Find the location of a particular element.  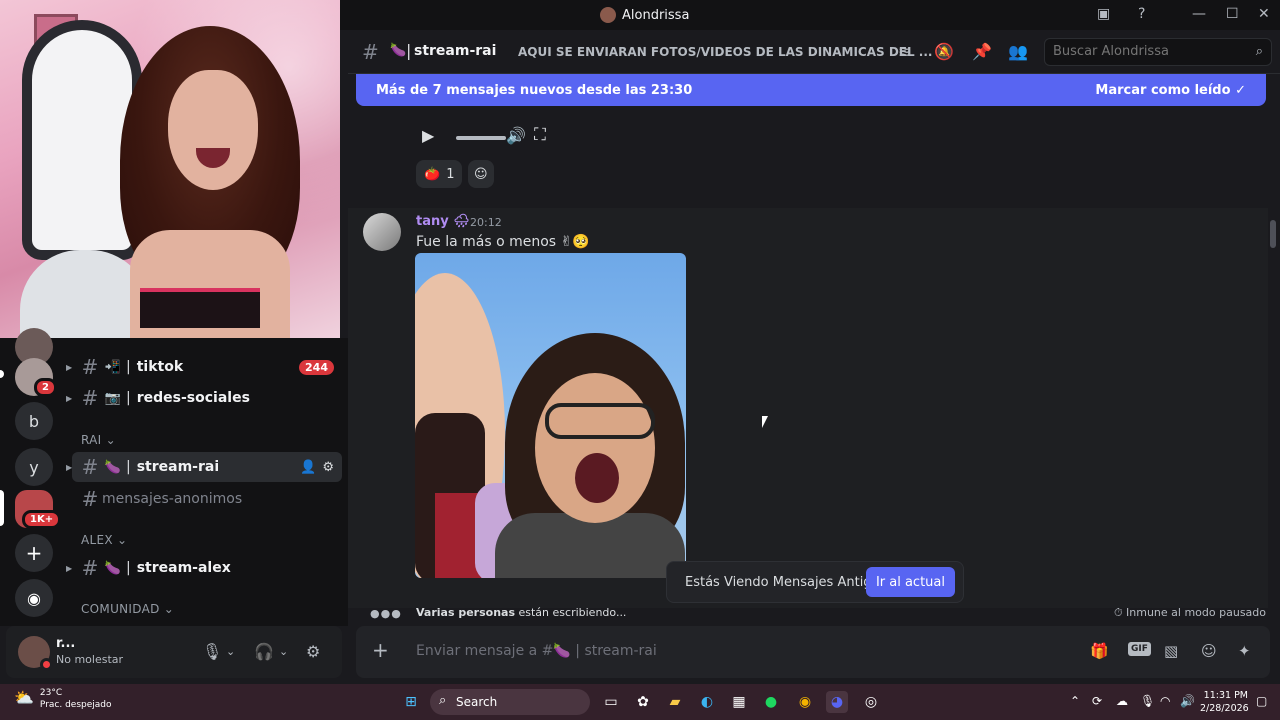

gift-icon: 🎁 is located at coordinates (1099, 651).